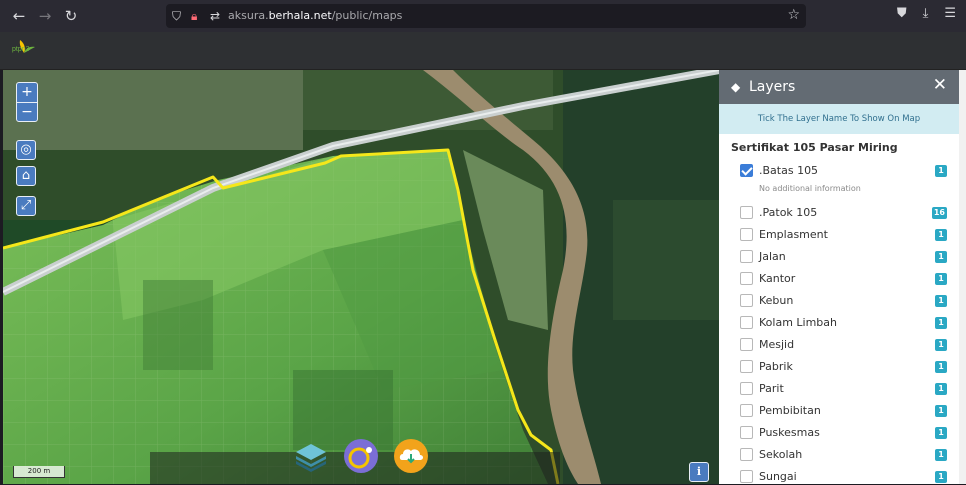 This screenshot has height=485, width=966. I want to click on lock-icon: 🔒︎, so click(194, 16).